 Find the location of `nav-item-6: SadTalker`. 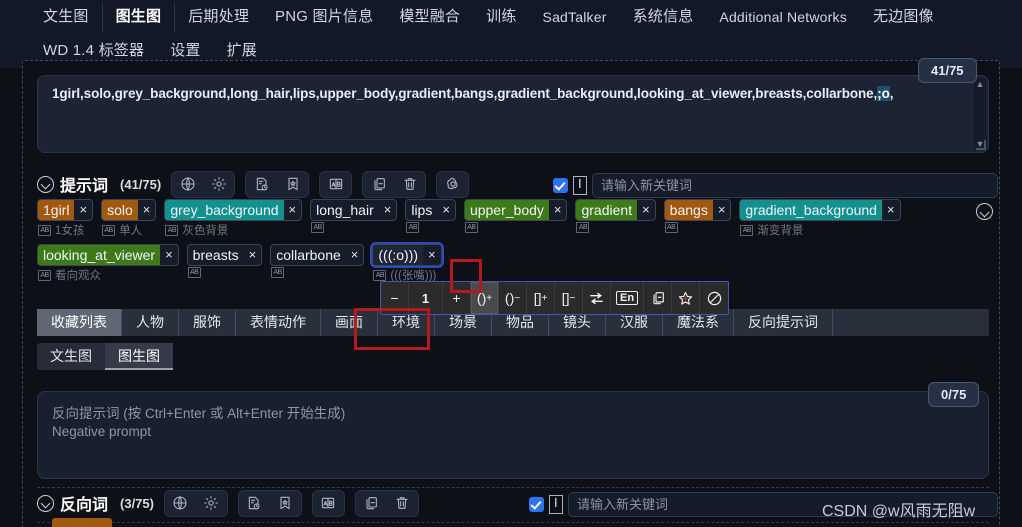

nav-item-6: SadTalker is located at coordinates (575, 17).